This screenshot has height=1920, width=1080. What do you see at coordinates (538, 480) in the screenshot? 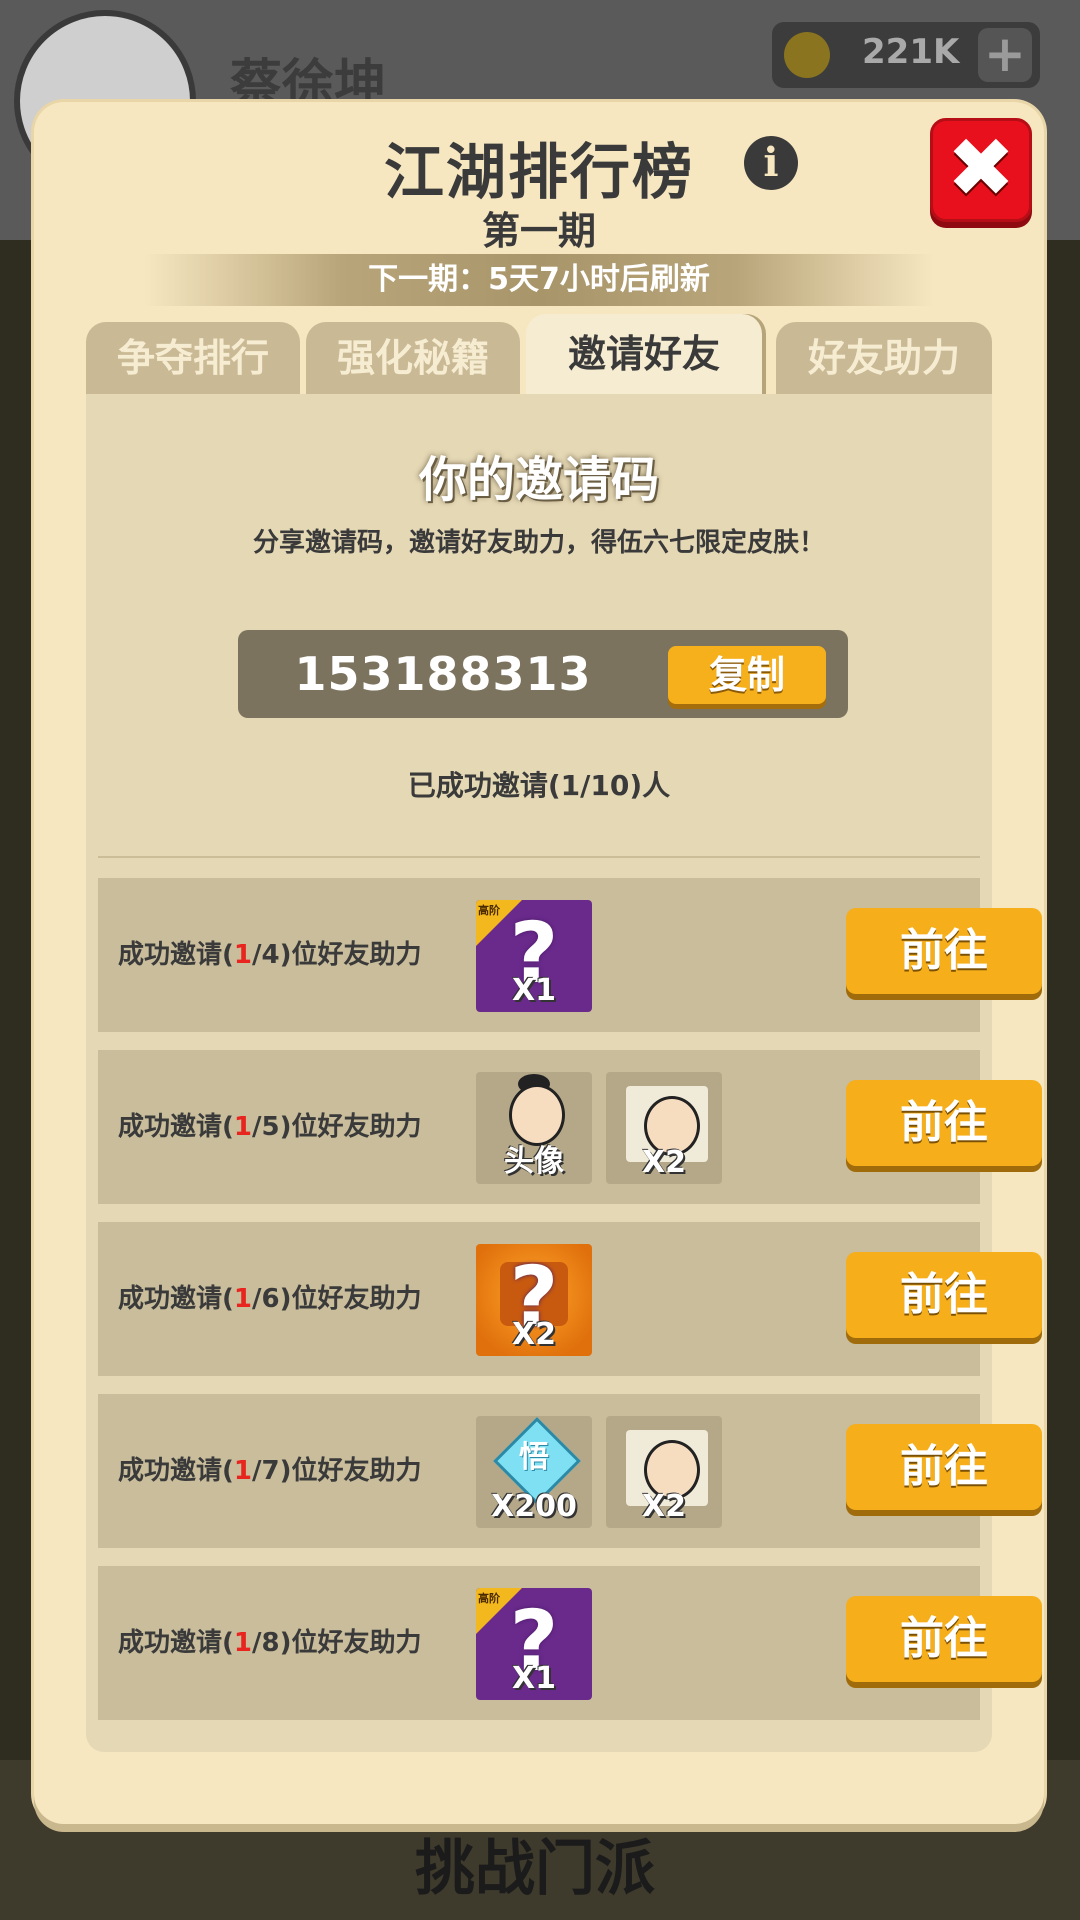
I see `invite-code-heading: 你的邀请码` at bounding box center [538, 480].